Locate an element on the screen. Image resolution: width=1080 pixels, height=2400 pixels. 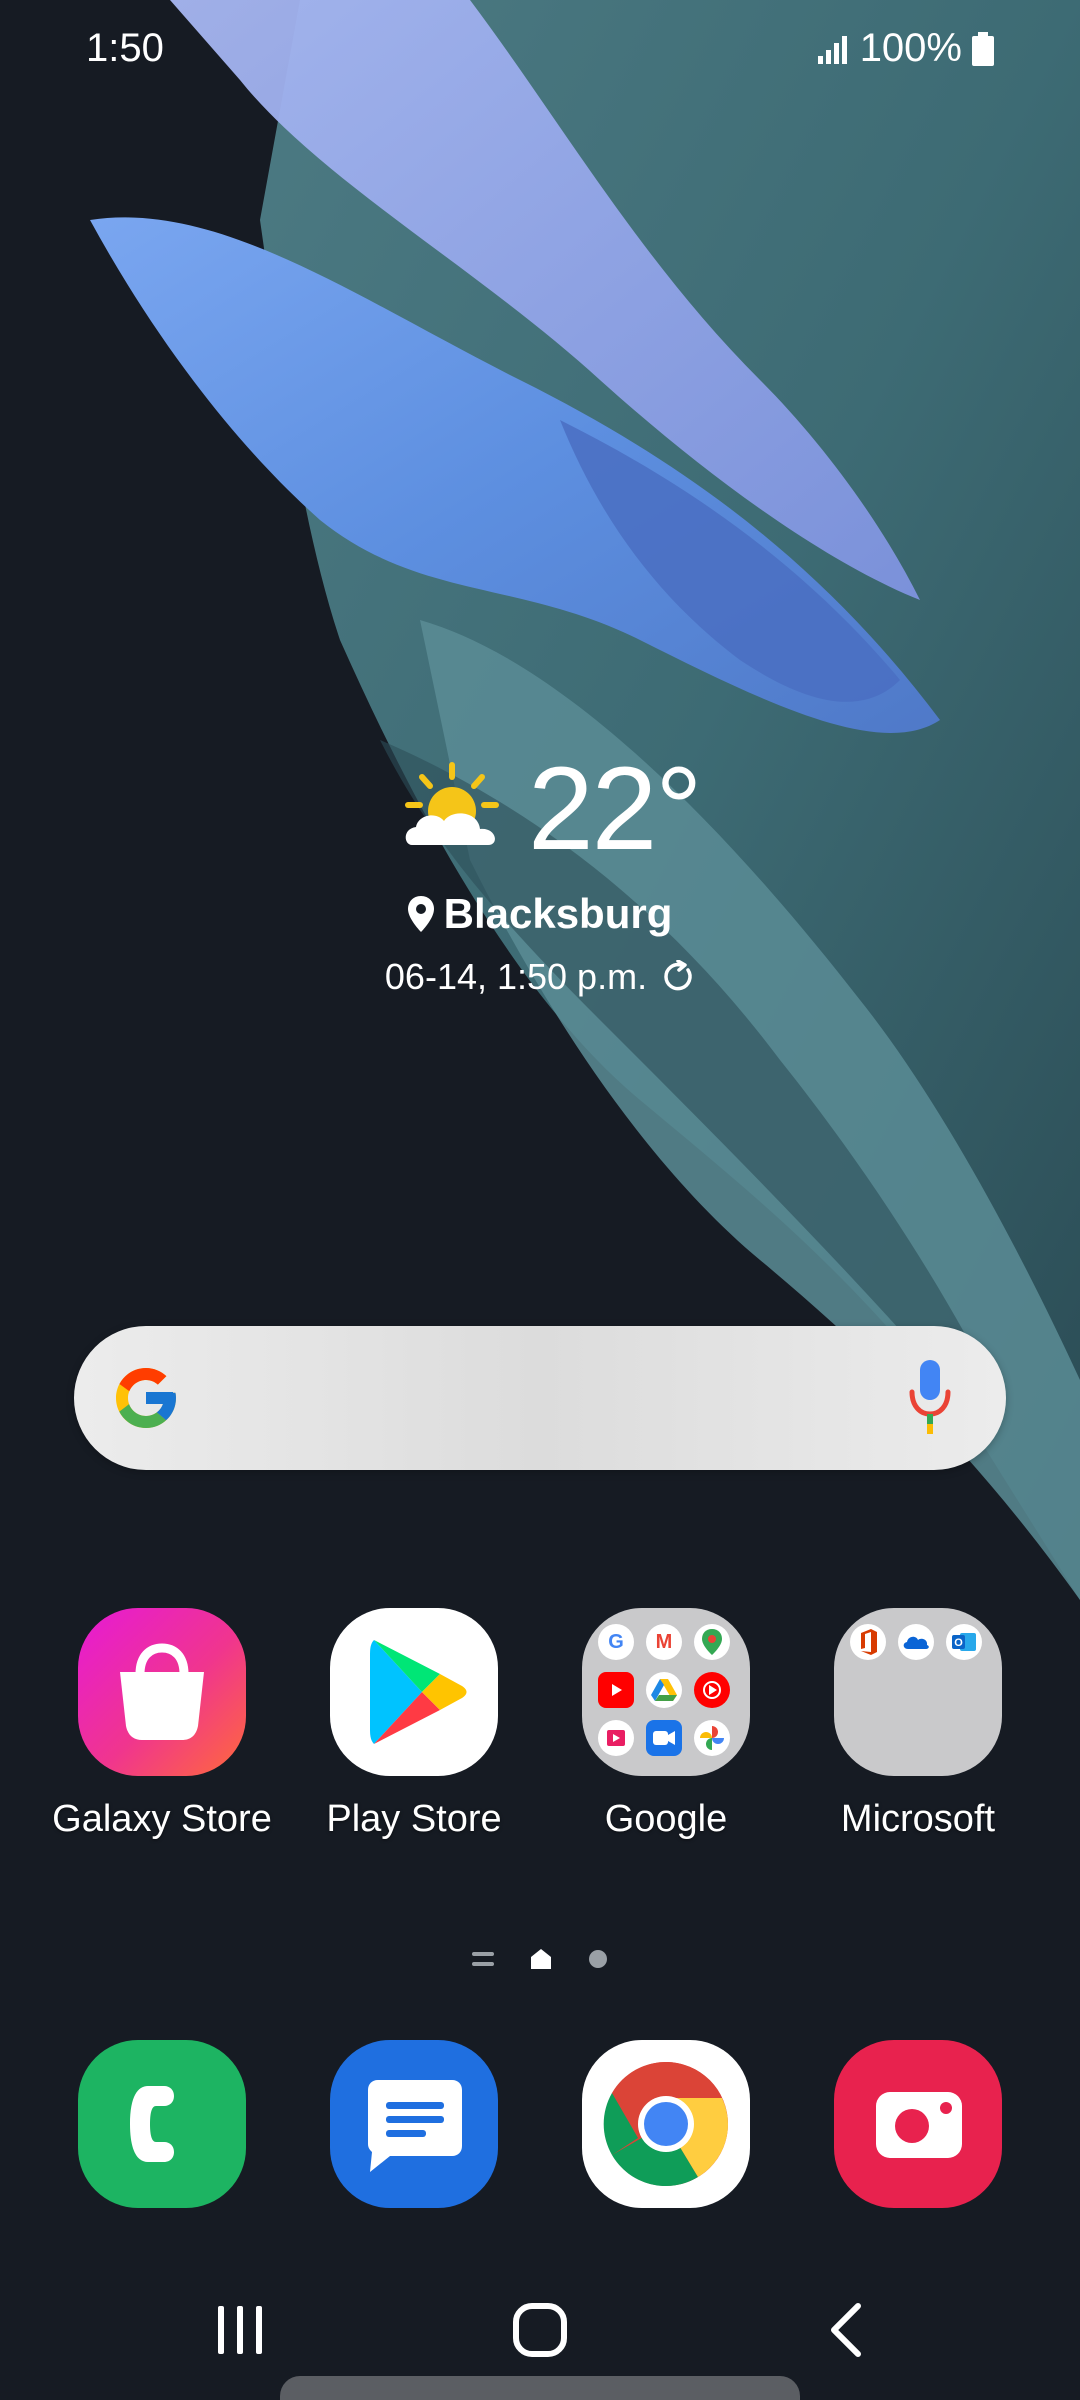
chrome-app is located at coordinates (666, 2124).